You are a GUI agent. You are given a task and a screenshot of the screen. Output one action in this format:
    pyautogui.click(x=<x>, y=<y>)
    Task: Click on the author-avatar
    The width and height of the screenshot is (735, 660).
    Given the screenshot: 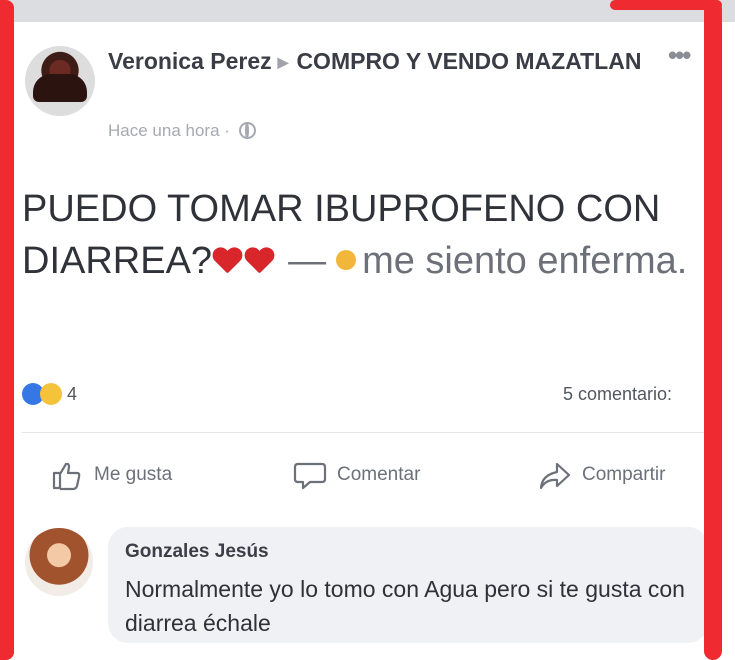 What is the action you would take?
    pyautogui.click(x=60, y=81)
    